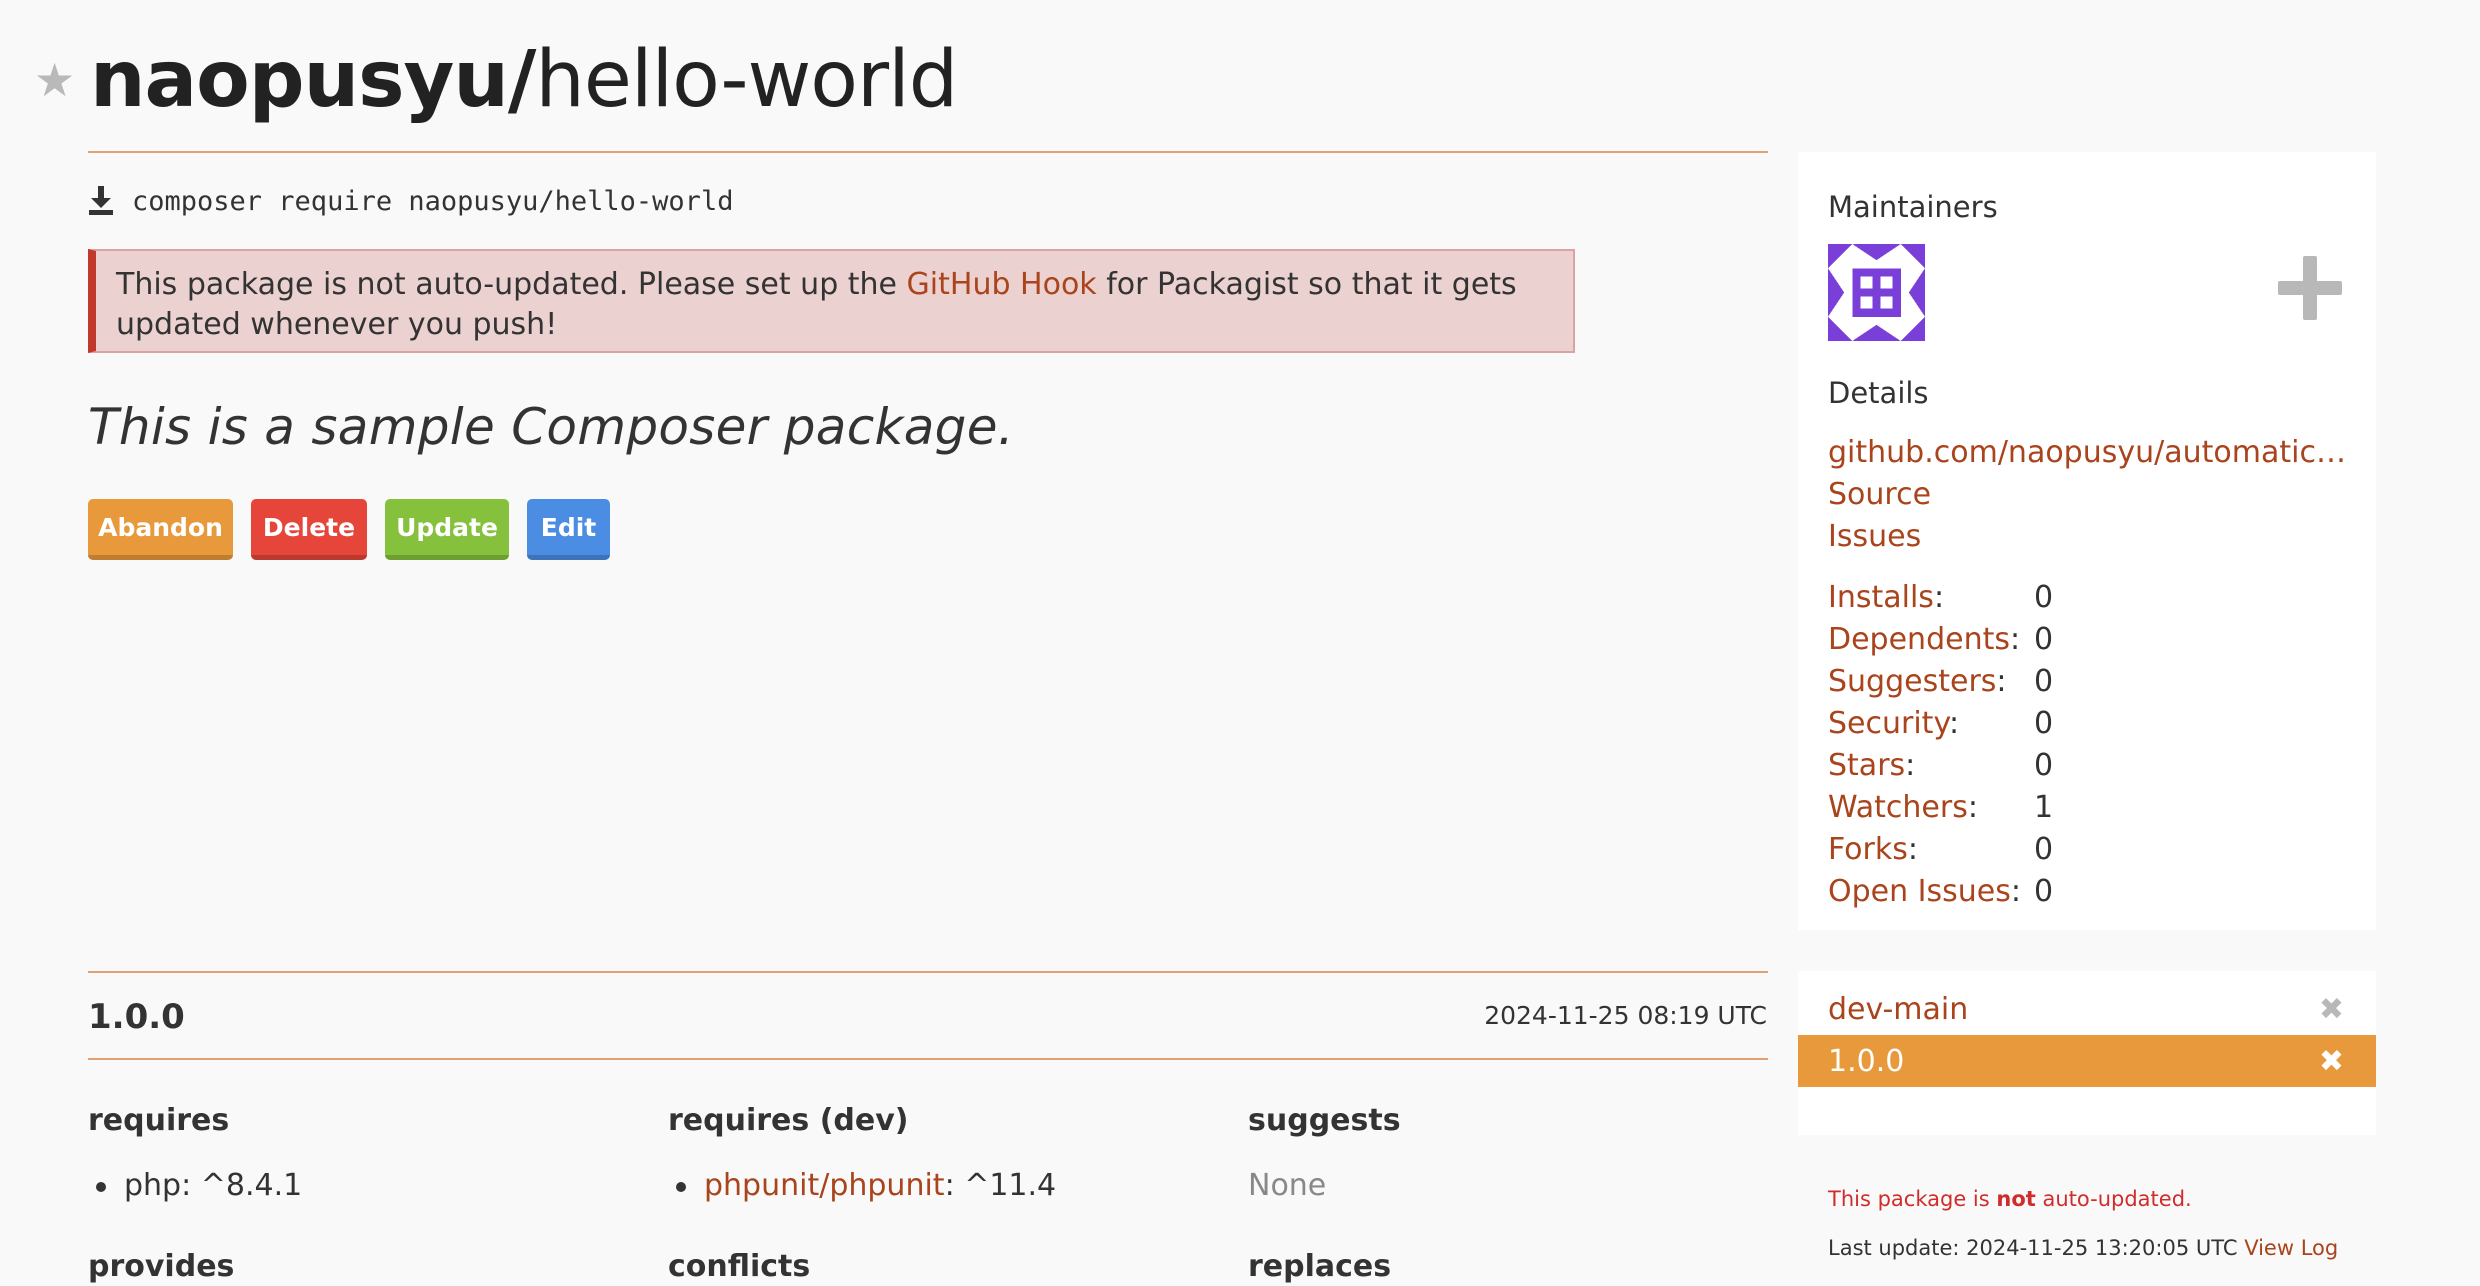 The height and width of the screenshot is (1286, 2480). What do you see at coordinates (313, 80) in the screenshot?
I see `vendor-name: naopusyu/` at bounding box center [313, 80].